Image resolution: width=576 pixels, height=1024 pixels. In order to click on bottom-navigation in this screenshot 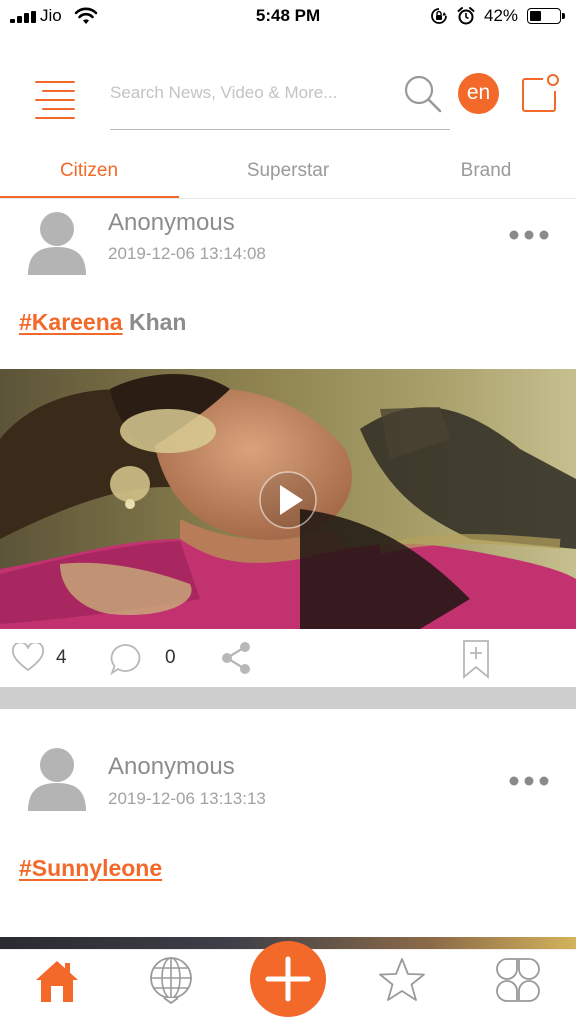, I will do `click(288, 982)`.